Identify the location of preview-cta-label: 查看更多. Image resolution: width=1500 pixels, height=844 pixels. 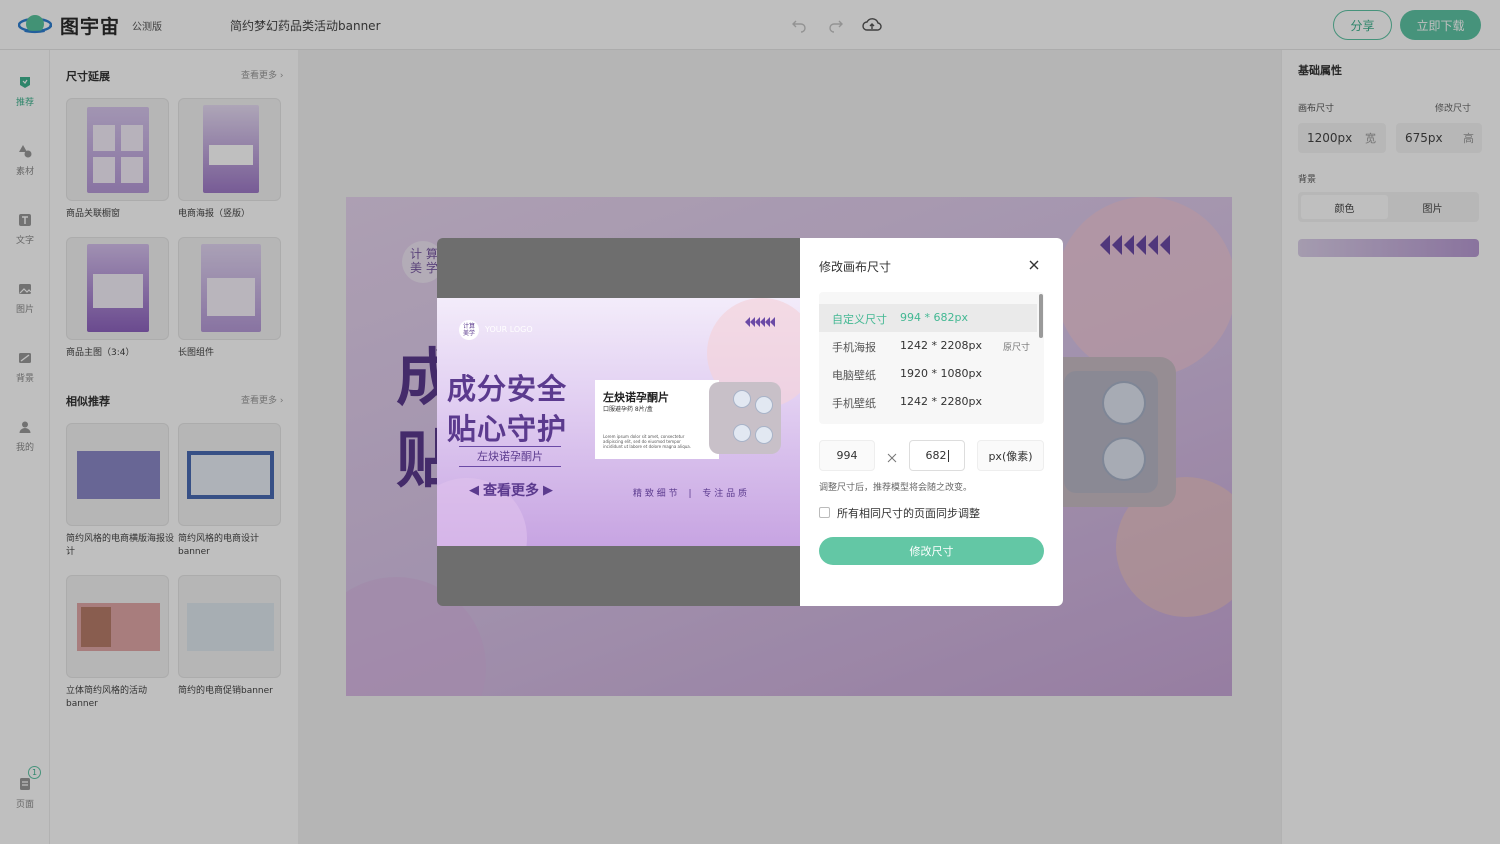
(511, 491).